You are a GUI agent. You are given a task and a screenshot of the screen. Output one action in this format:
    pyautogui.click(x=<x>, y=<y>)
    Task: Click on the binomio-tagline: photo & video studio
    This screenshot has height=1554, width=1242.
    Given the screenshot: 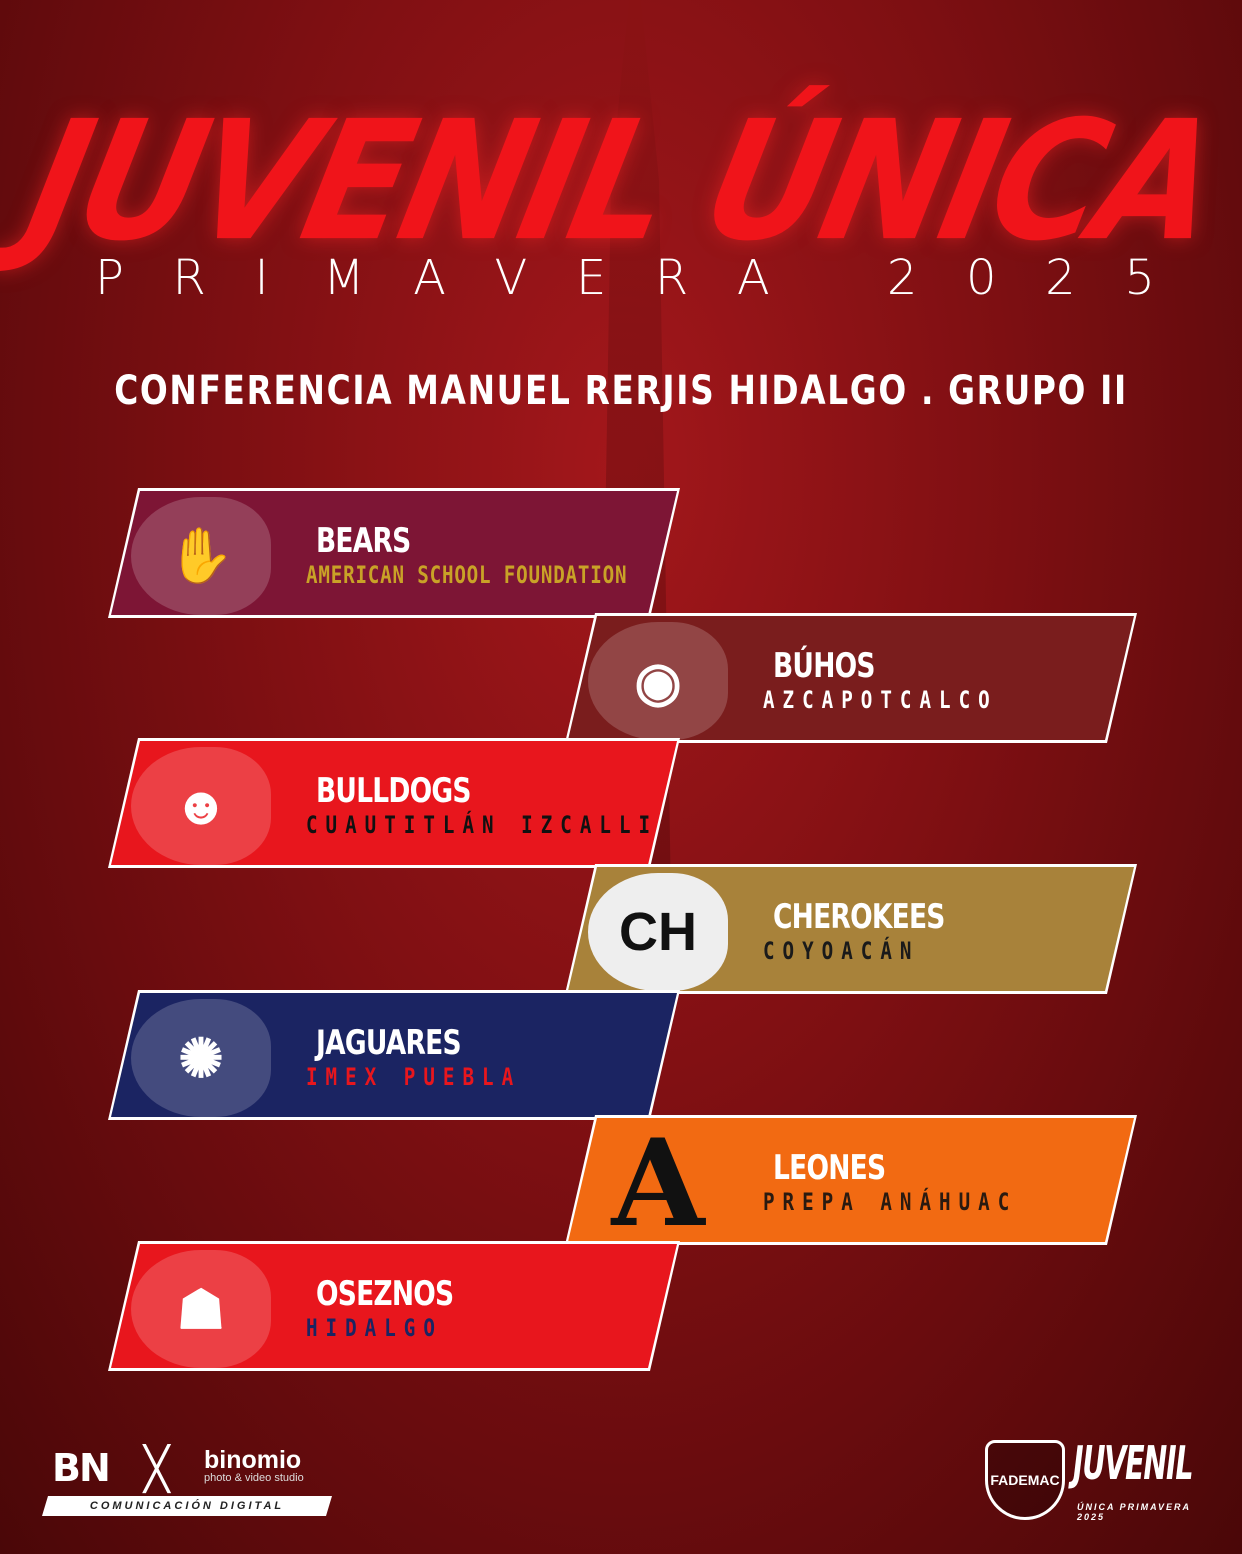 What is the action you would take?
    pyautogui.click(x=254, y=1478)
    